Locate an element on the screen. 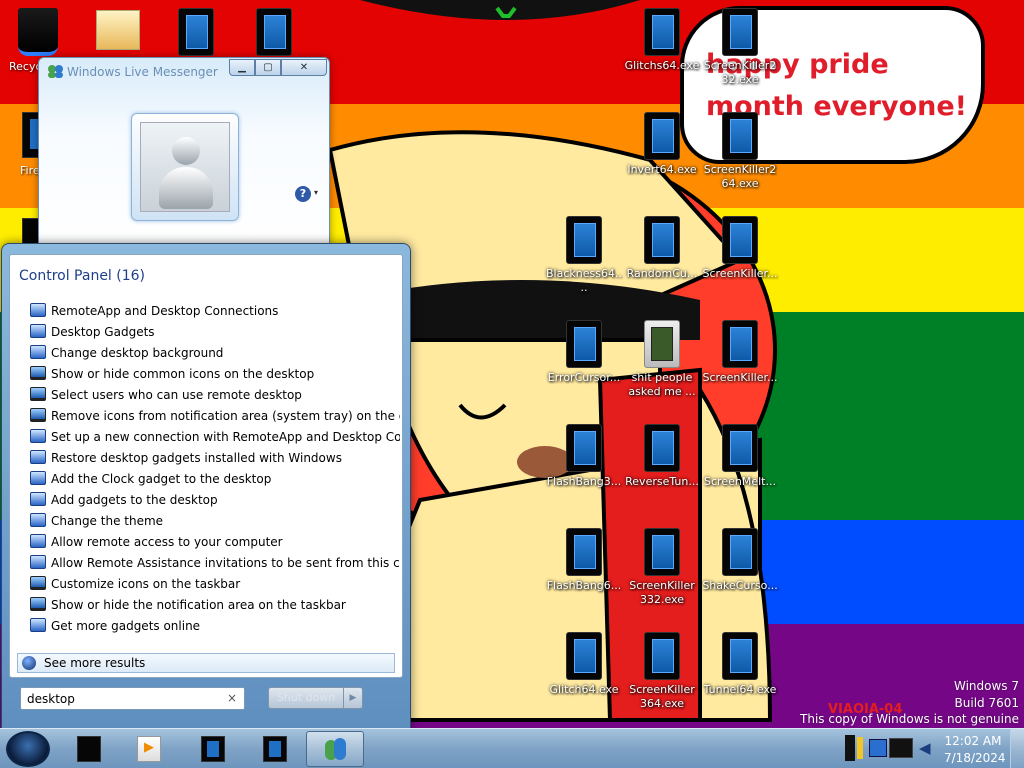 This screenshot has height=768, width=1024. search-result-item: Add gadgets to the desktop is located at coordinates (215, 500).